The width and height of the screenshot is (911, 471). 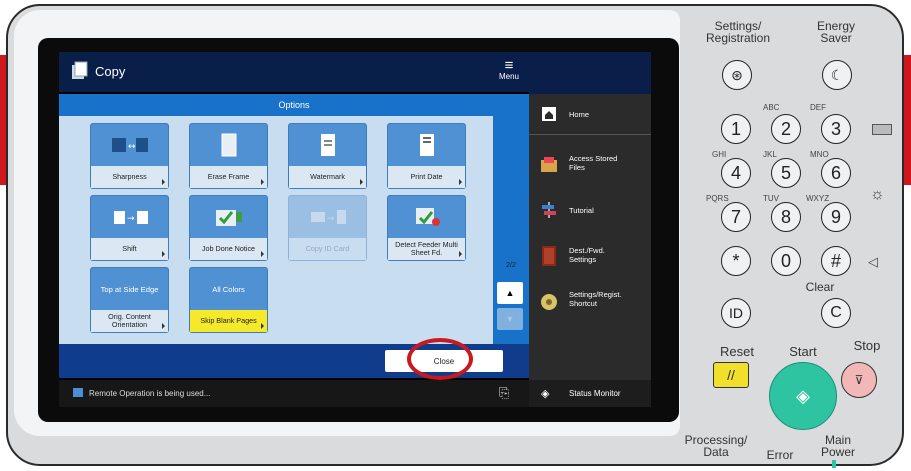 What do you see at coordinates (737, 75) in the screenshot?
I see `settings-registration-button: ⊛` at bounding box center [737, 75].